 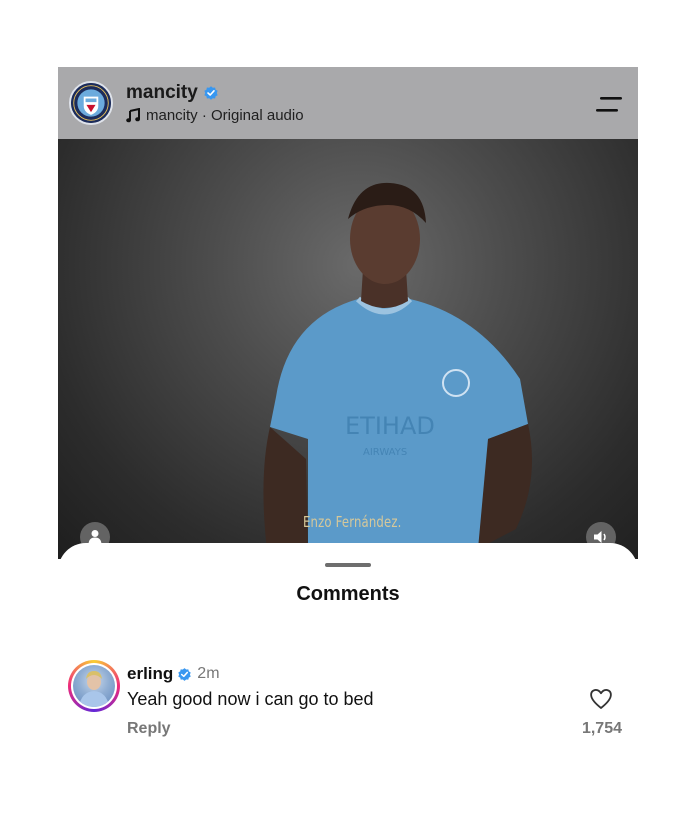 I want to click on mancity-avatar, so click(x=91, y=103).